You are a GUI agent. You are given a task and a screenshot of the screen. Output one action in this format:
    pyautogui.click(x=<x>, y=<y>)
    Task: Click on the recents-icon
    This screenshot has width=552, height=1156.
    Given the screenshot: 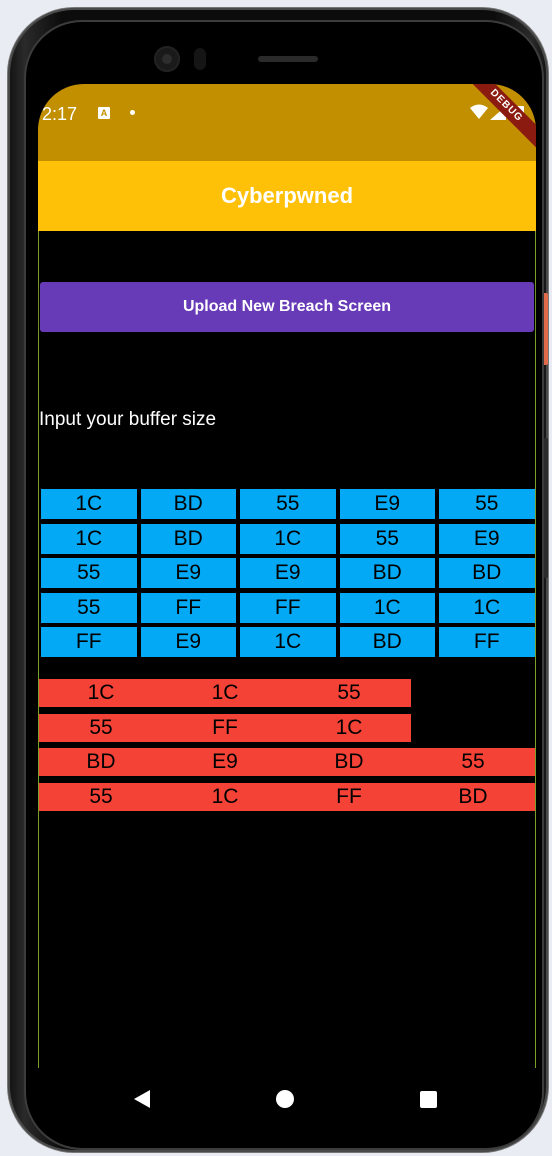 What is the action you would take?
    pyautogui.click(x=428, y=1099)
    